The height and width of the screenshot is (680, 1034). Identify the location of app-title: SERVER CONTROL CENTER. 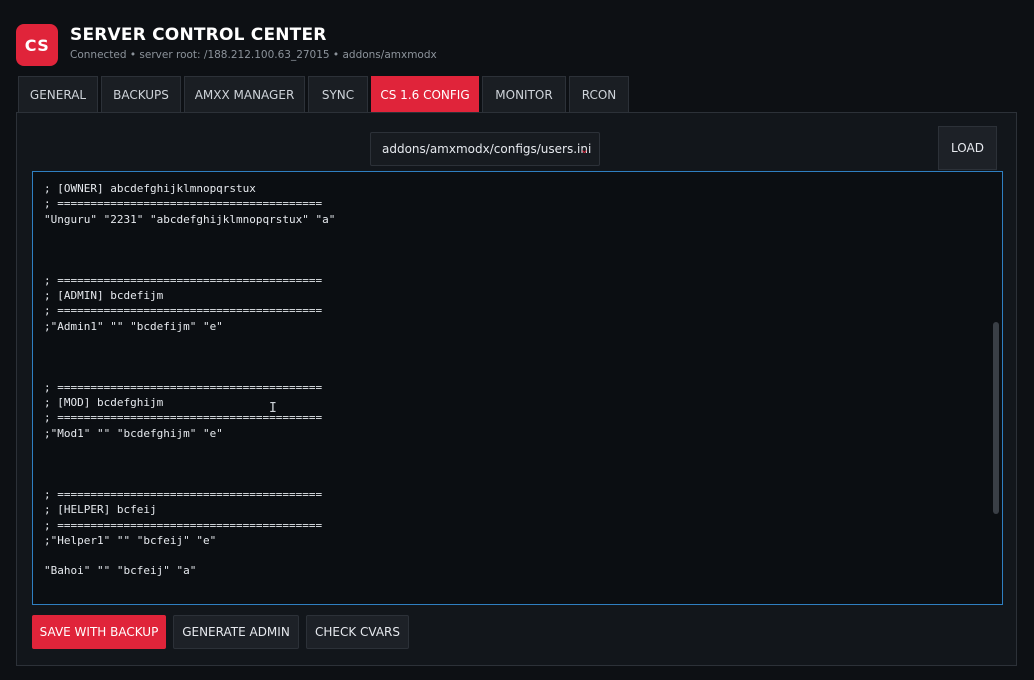
(198, 35).